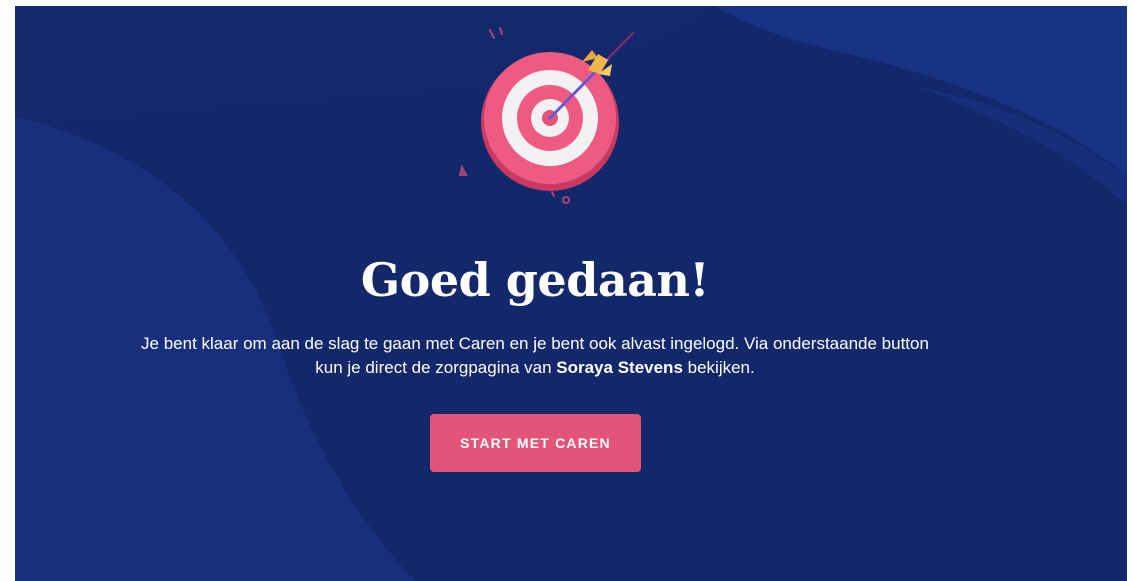 The height and width of the screenshot is (581, 1133). I want to click on message-line-2-end: bekijken., so click(718, 367).